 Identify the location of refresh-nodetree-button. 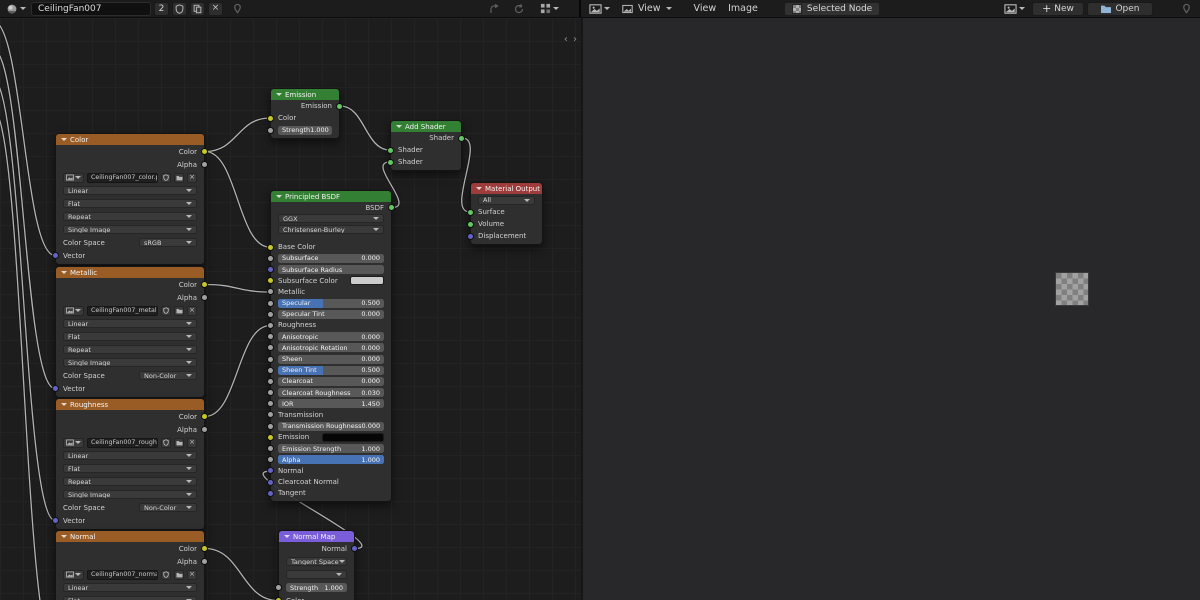
(519, 9).